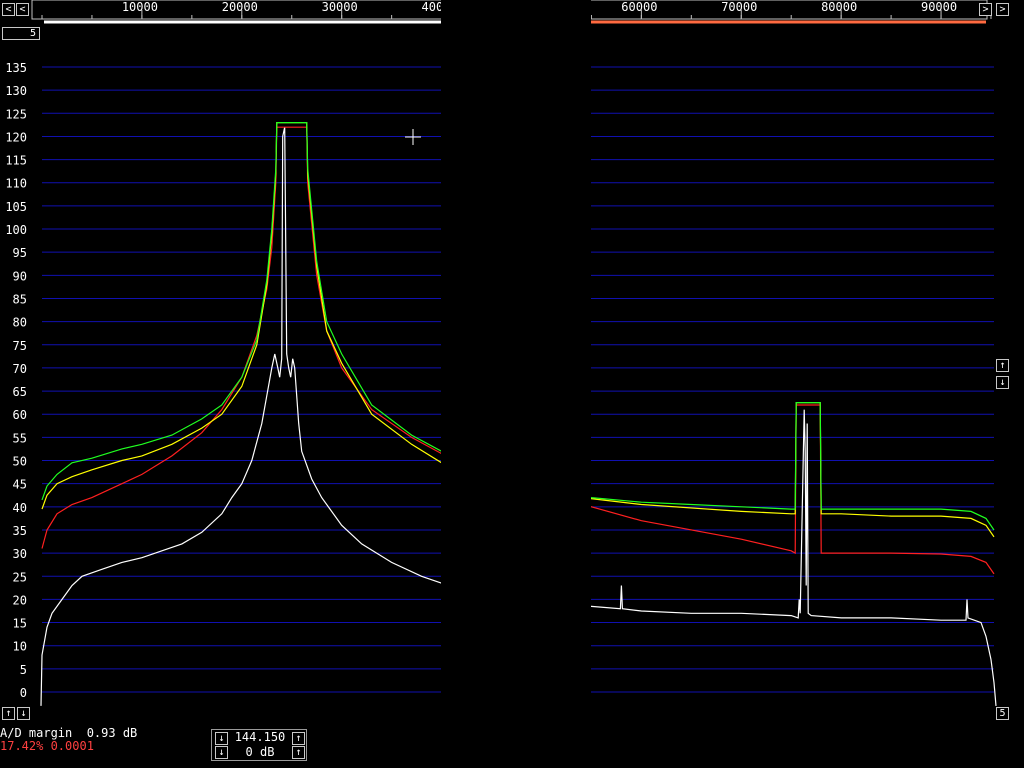  I want to click on y-tick-label: 30, so click(20, 554).